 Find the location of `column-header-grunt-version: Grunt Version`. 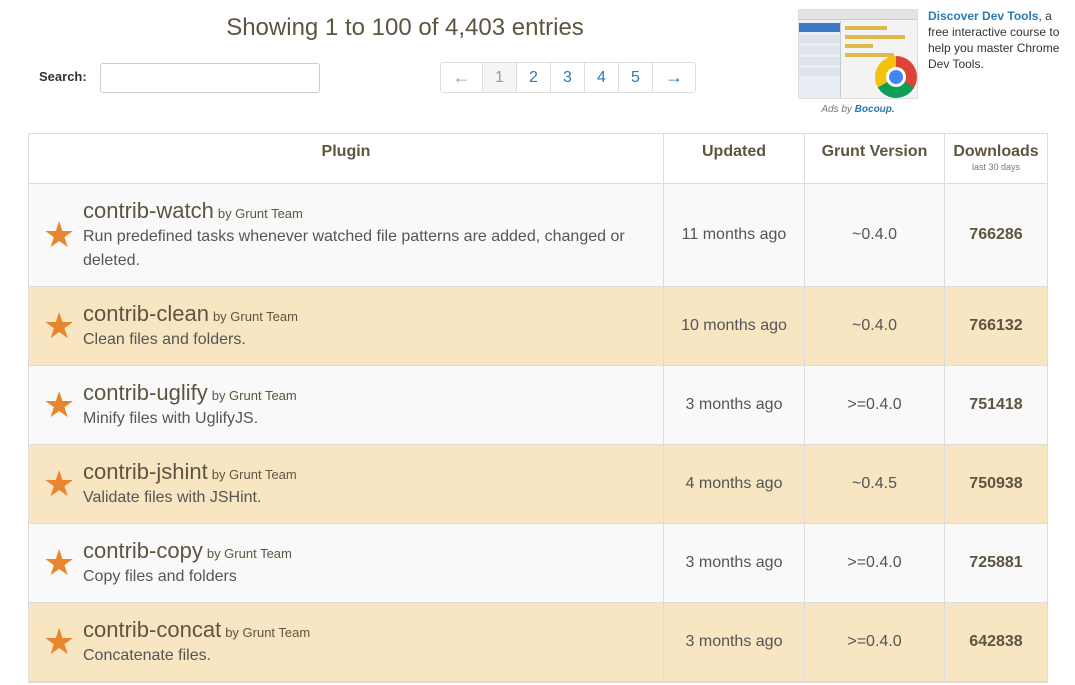

column-header-grunt-version: Grunt Version is located at coordinates (875, 158).